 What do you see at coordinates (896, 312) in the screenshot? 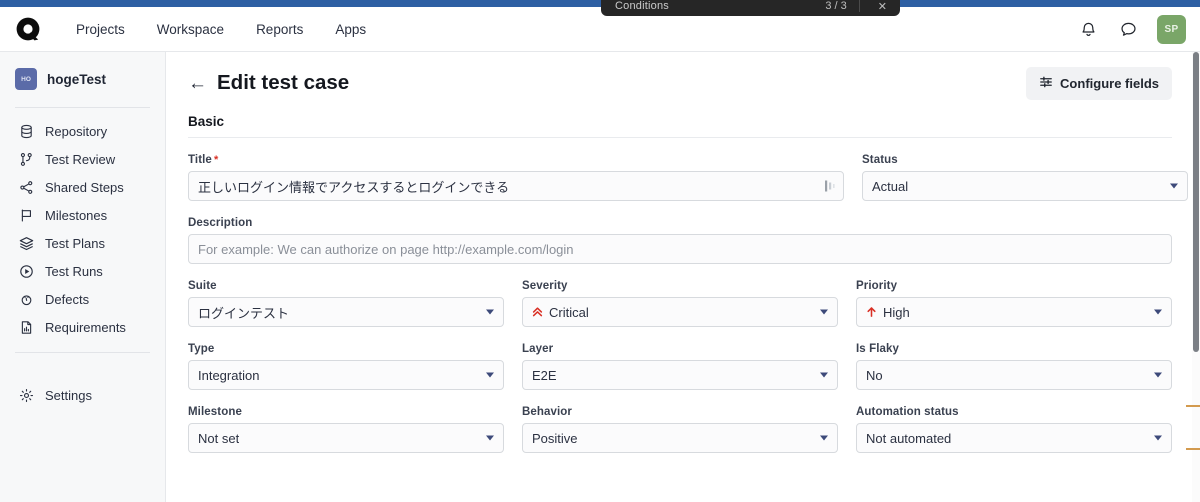
I see `priority-value: High` at bounding box center [896, 312].